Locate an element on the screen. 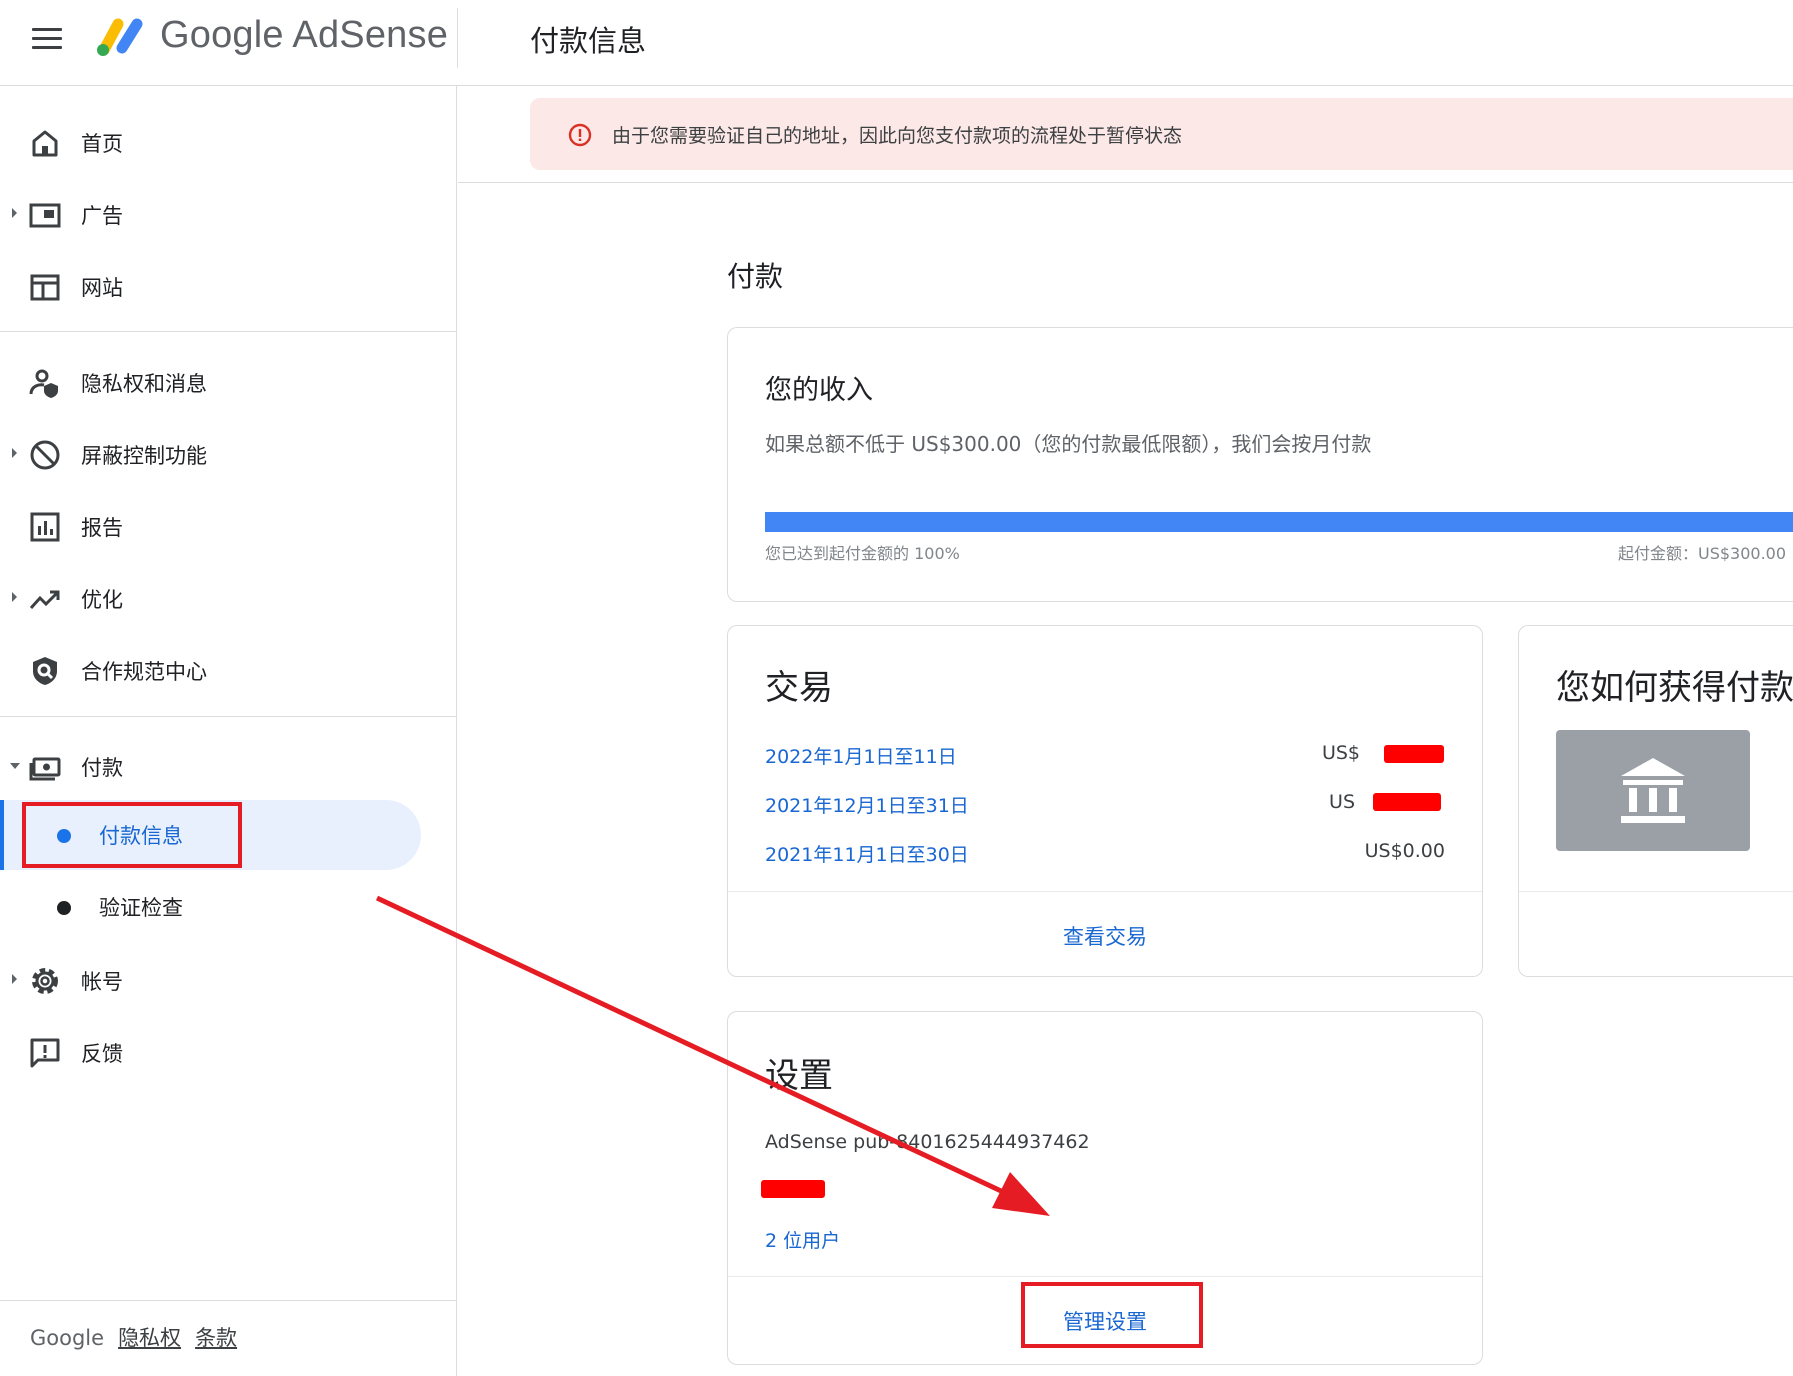 The width and height of the screenshot is (1793, 1376). top-app-bar: Google AdSense 付款信息 is located at coordinates (896, 43).